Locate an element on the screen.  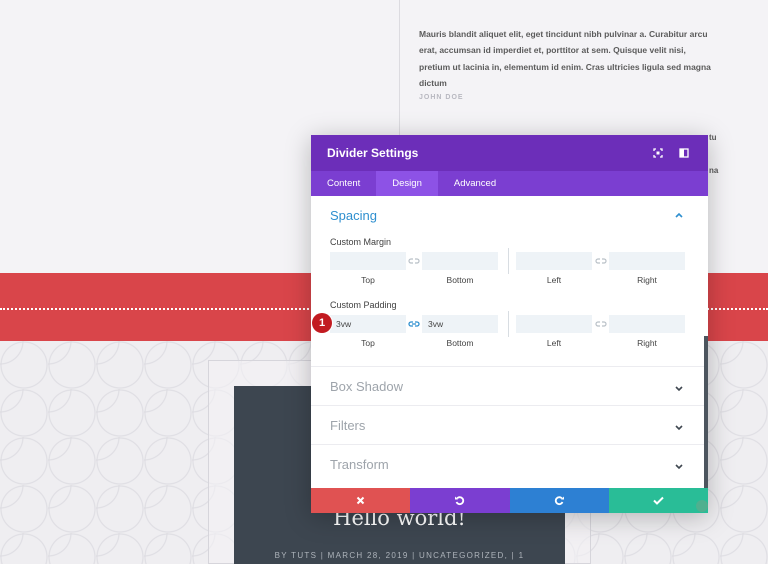
undo-icon is located at coordinates (460, 501).